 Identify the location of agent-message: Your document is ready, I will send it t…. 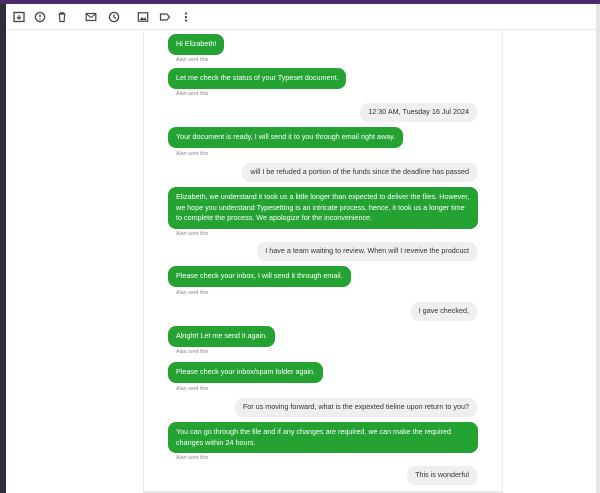
(286, 137).